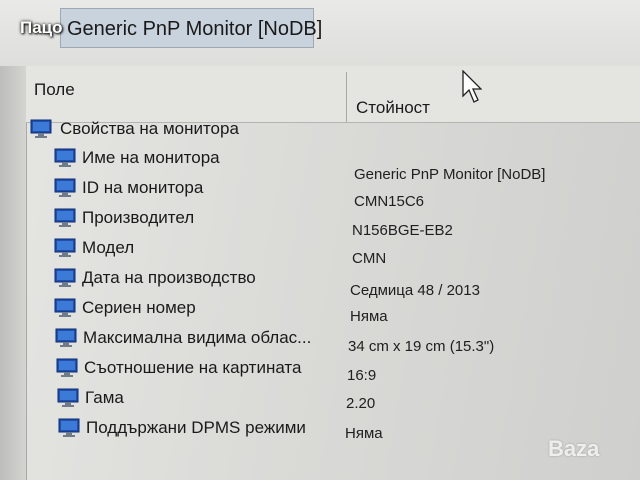  I want to click on property-row: Модел, so click(199, 248).